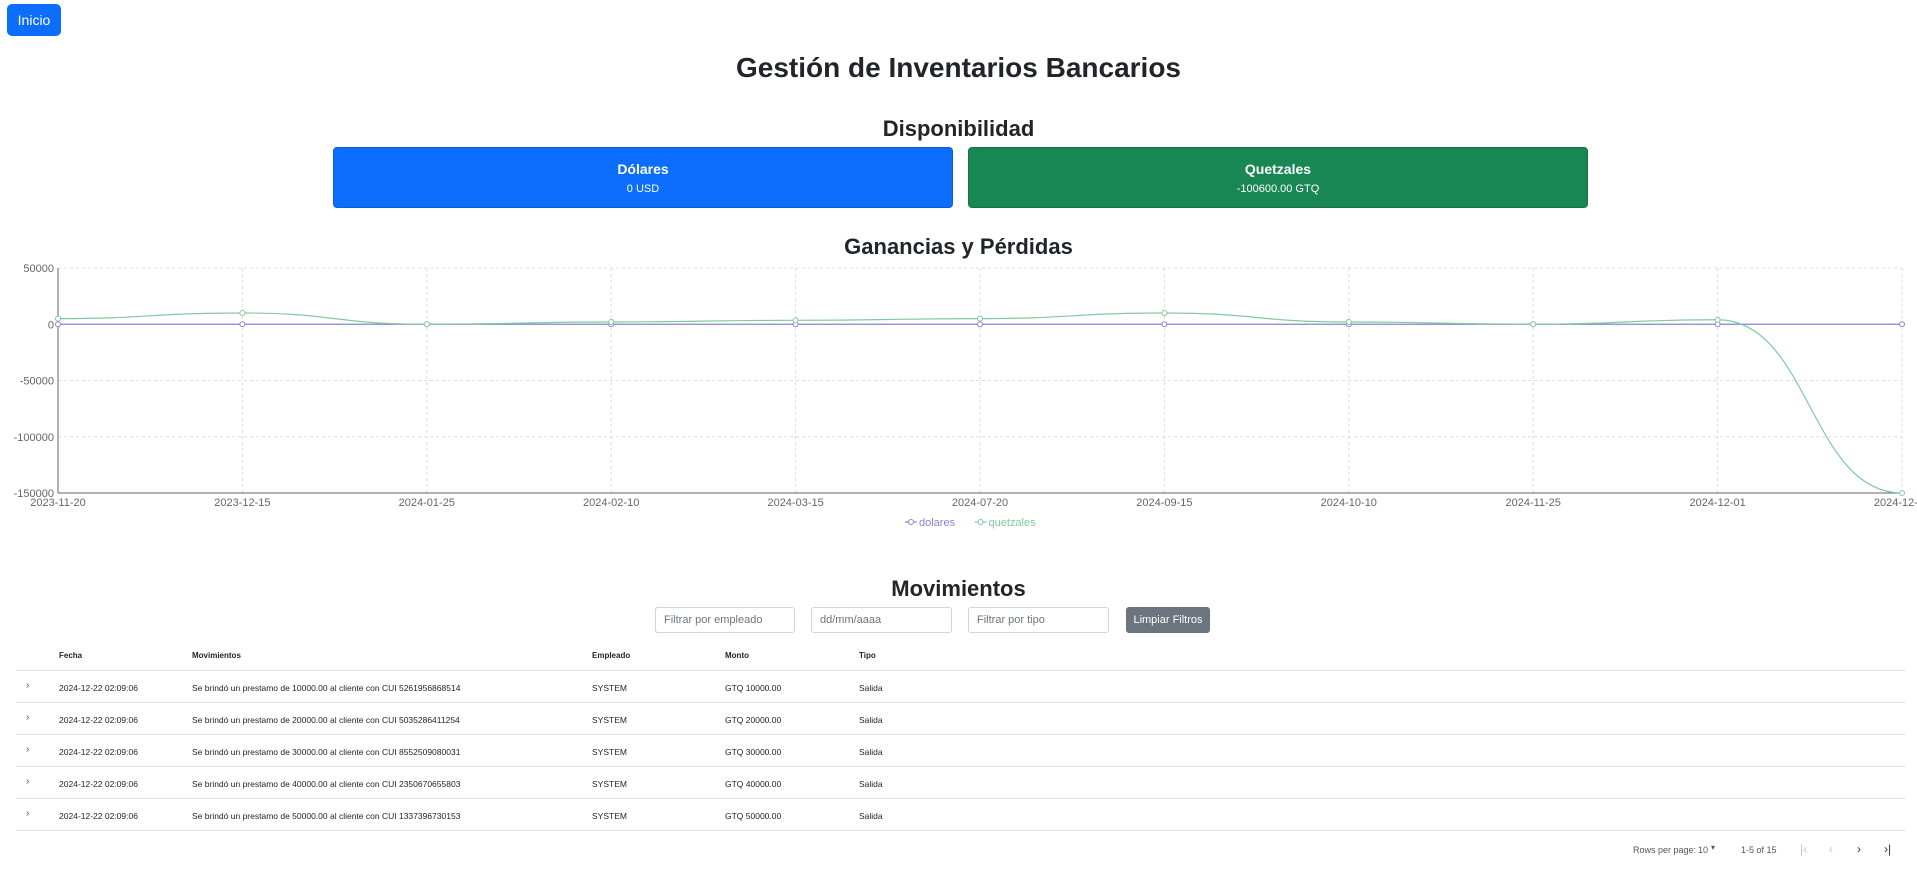  I want to click on movements-title: Movimientos, so click(958, 588).